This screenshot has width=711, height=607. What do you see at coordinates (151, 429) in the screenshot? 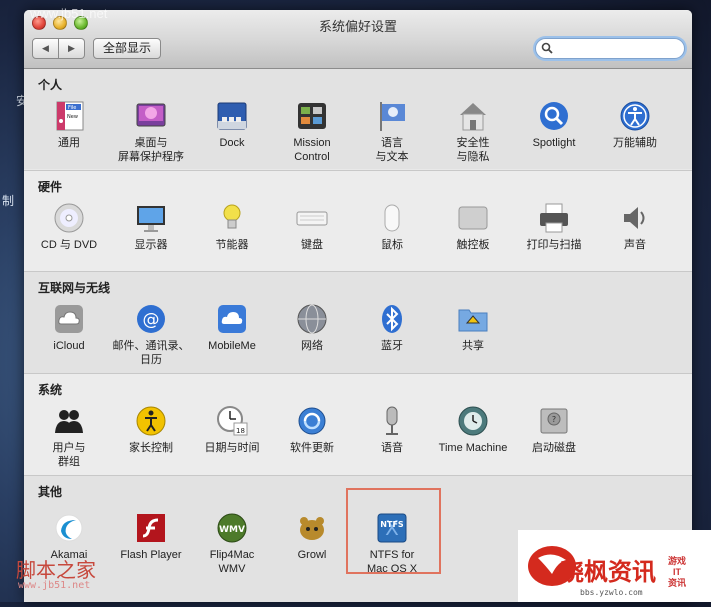
I see `pane-parental-controls: 家长控制` at bounding box center [151, 429].